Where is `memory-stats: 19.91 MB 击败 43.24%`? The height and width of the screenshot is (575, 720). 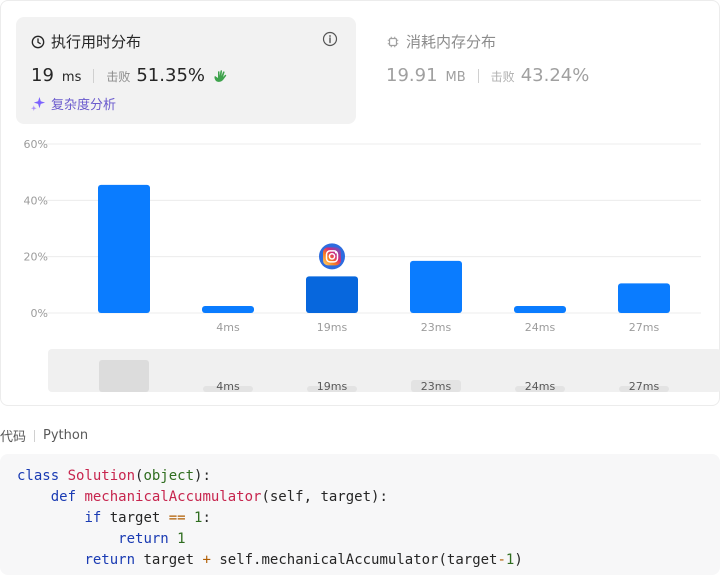
memory-stats: 19.91 MB 击败 43.24% is located at coordinates (487, 75).